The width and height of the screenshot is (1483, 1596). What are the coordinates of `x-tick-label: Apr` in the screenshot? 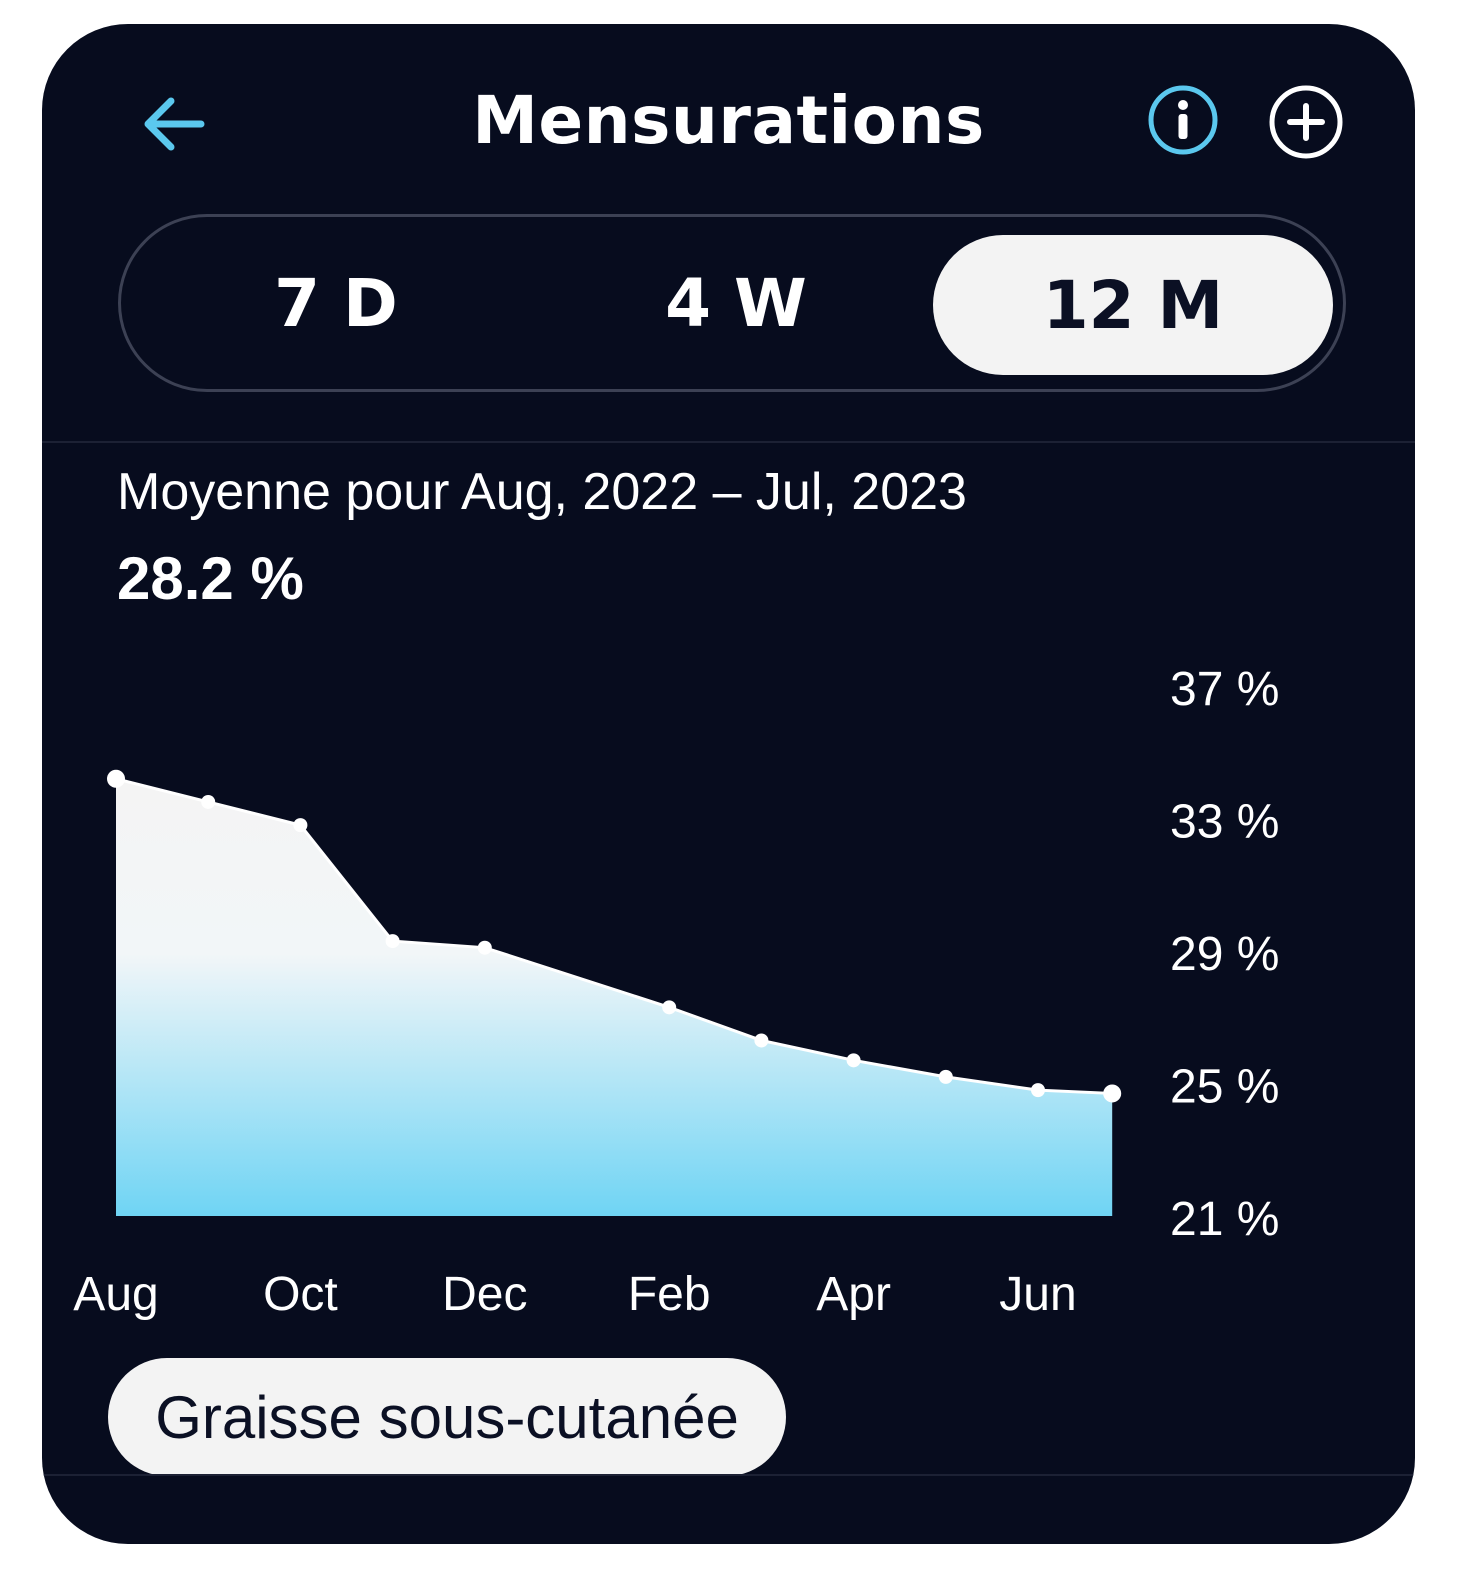 It's located at (853, 1294).